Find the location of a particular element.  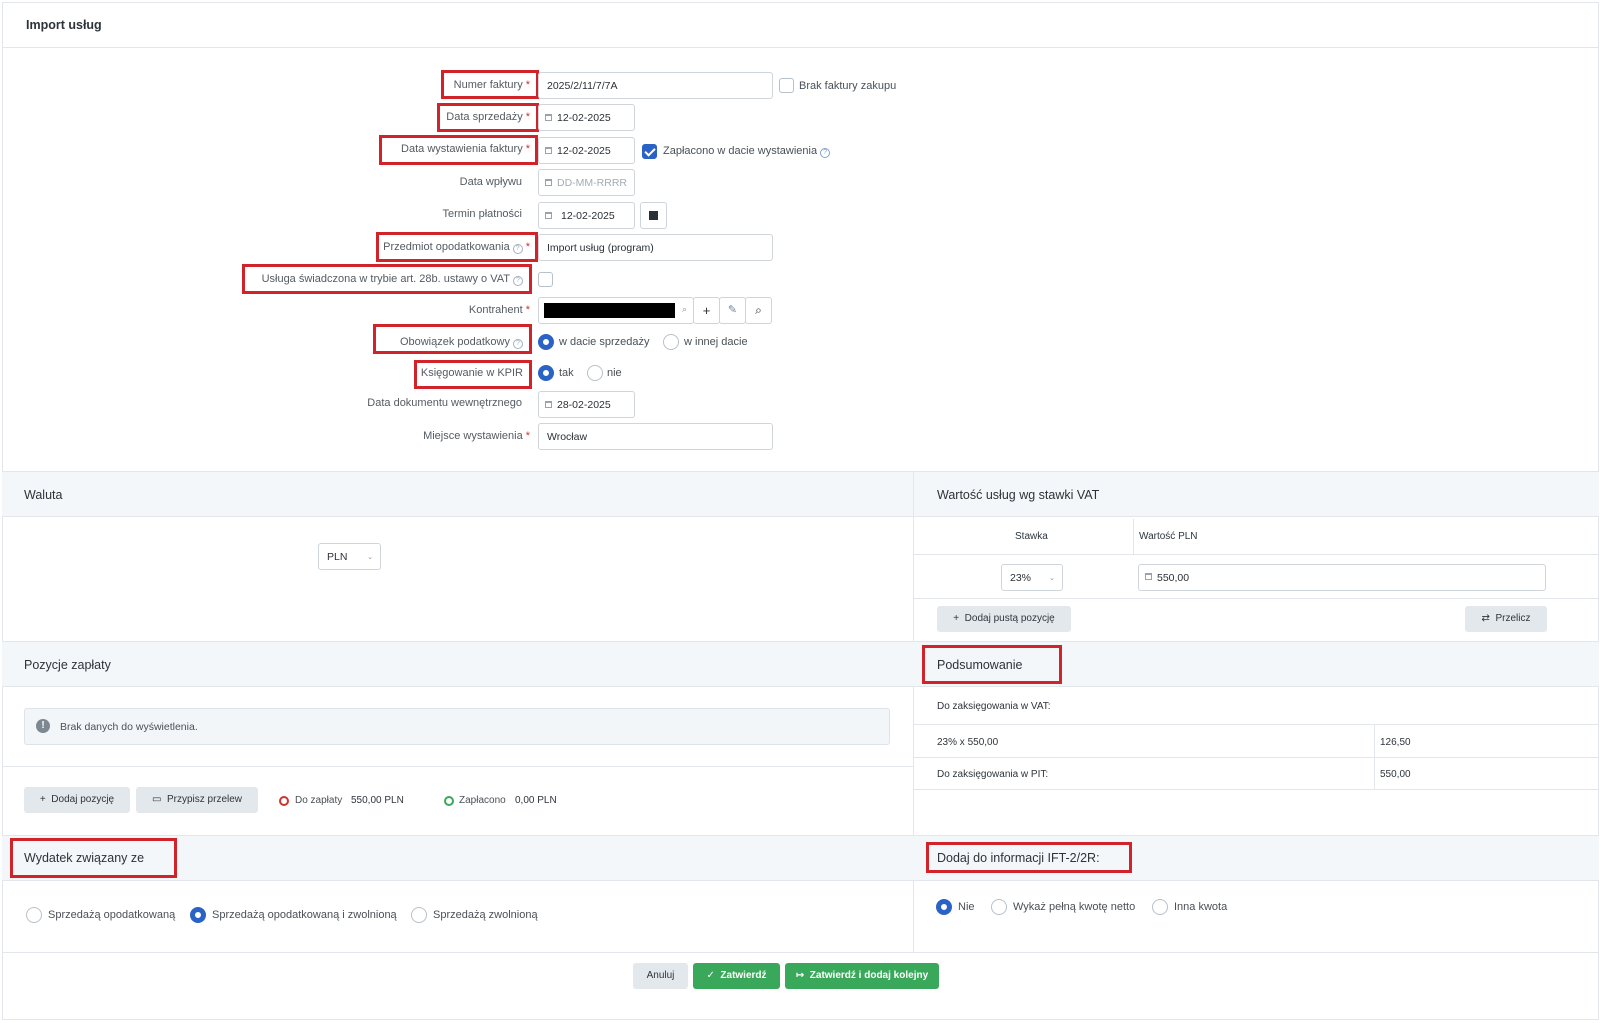

tax-subject-label: Przedmiot opodatkowania? * is located at coordinates (456, 247).